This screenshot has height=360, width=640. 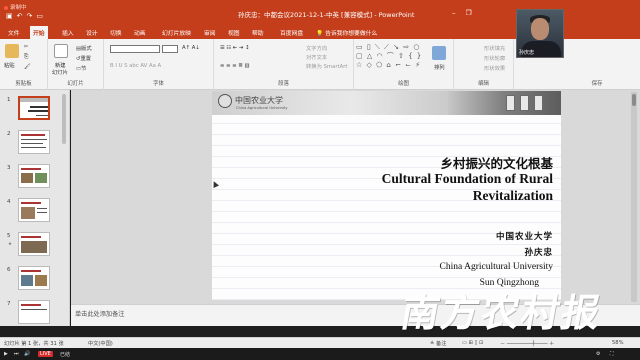 What do you see at coordinates (612, 354) in the screenshot?
I see `fullscreen-icon: ⛶` at bounding box center [612, 354].